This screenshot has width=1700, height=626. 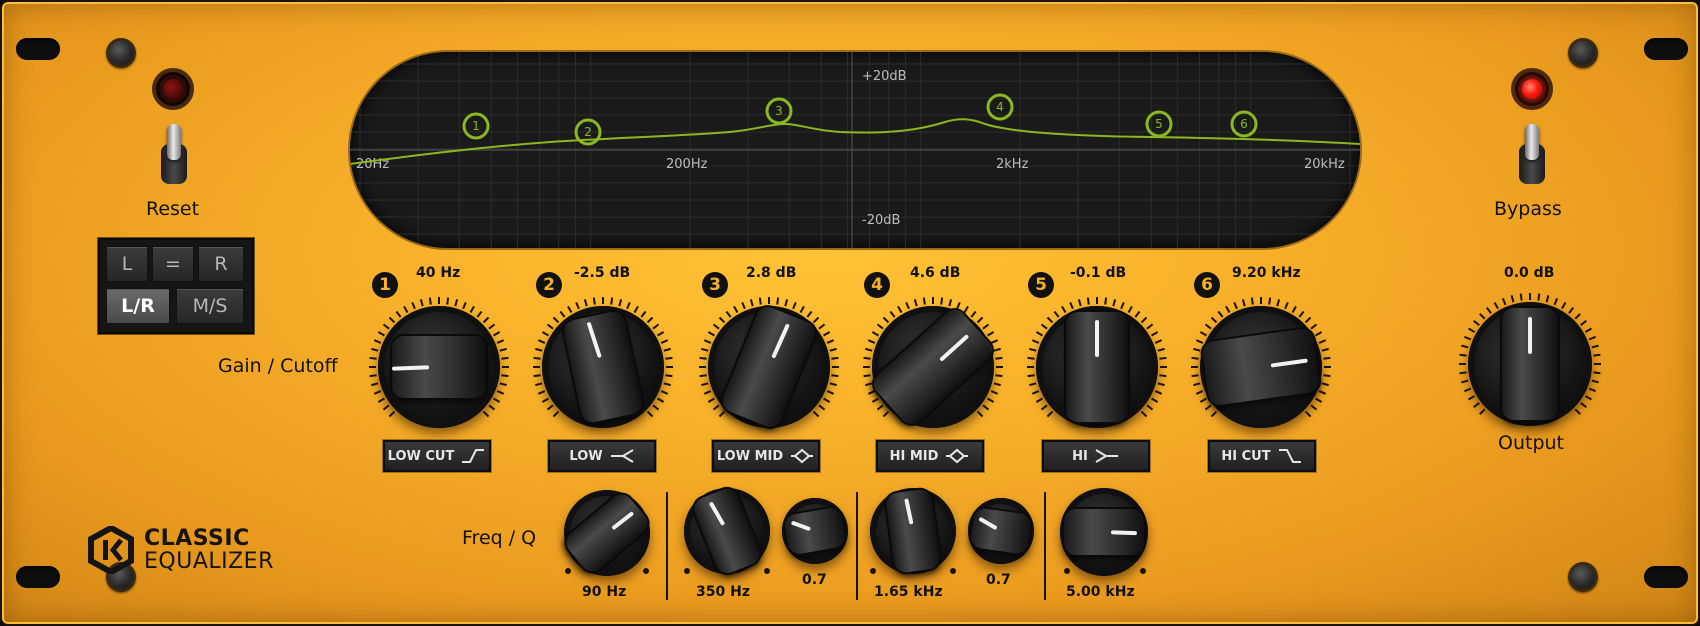 What do you see at coordinates (1012, 164) in the screenshot?
I see `freq-label-2khz: 2kHz` at bounding box center [1012, 164].